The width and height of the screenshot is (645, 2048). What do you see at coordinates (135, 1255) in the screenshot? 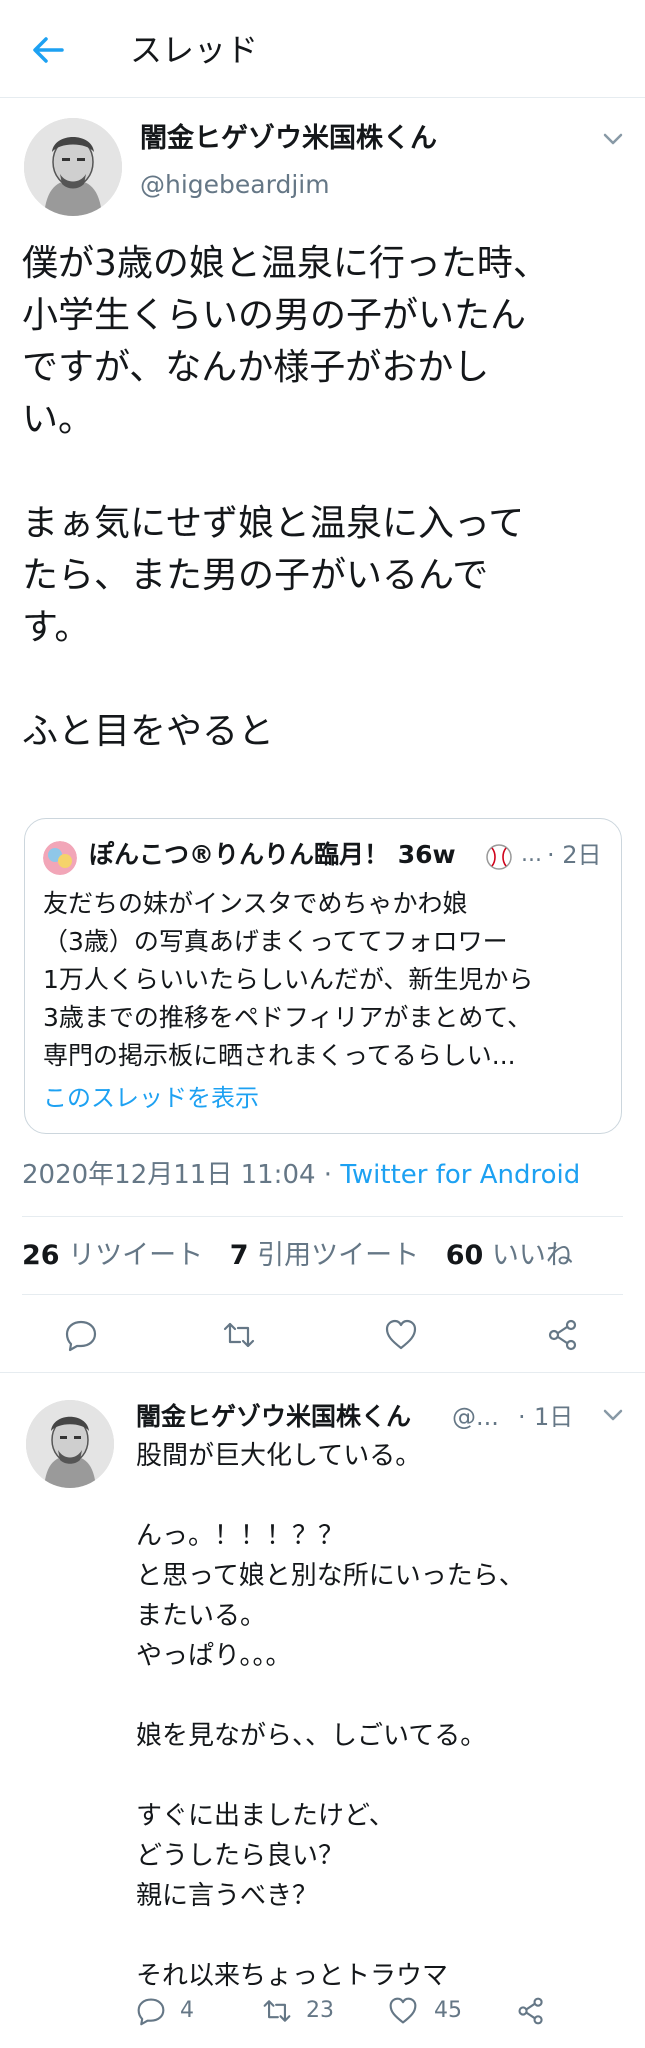
I see `retweet-label: リツイート` at bounding box center [135, 1255].